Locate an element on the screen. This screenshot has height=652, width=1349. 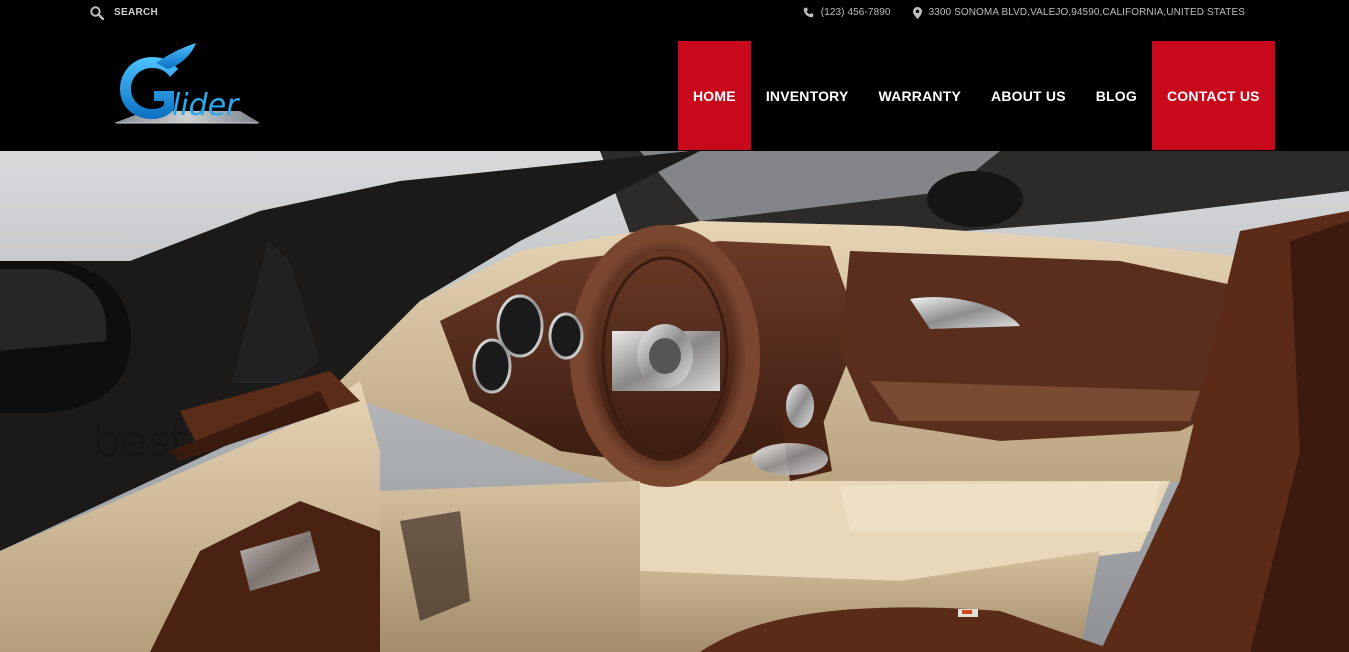
glider-logo-image: lider is located at coordinates (187, 83).